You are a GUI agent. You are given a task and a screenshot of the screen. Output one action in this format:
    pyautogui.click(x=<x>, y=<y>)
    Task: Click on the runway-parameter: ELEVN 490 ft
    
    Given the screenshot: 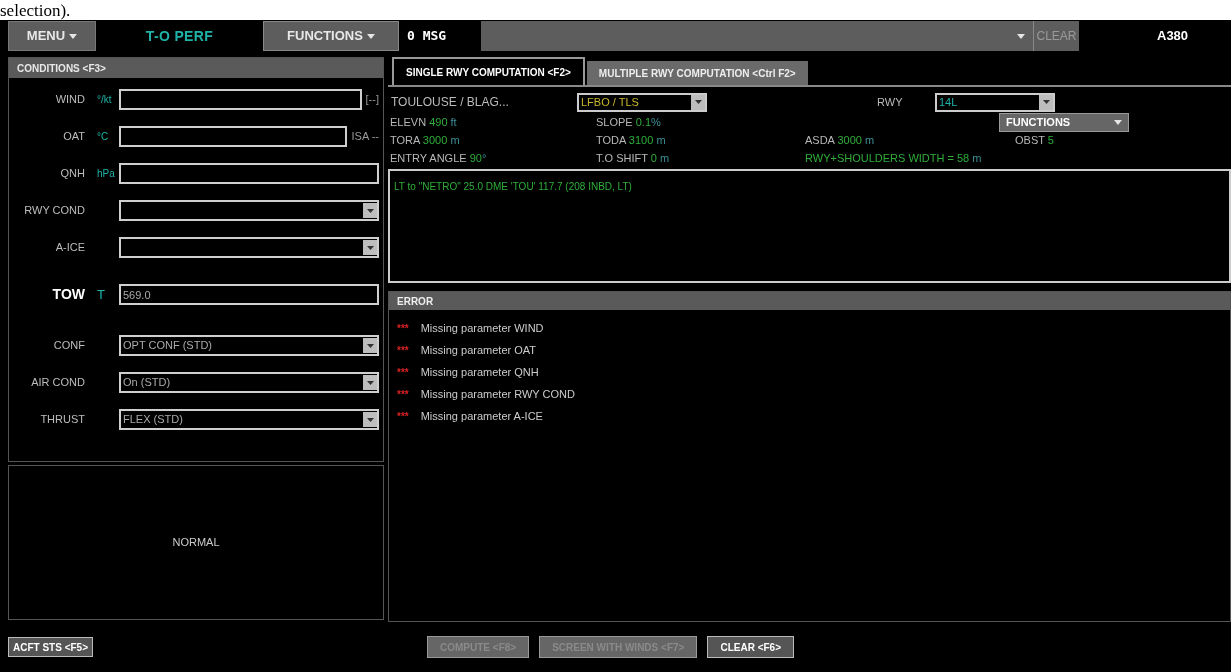 What is the action you would take?
    pyautogui.click(x=423, y=122)
    